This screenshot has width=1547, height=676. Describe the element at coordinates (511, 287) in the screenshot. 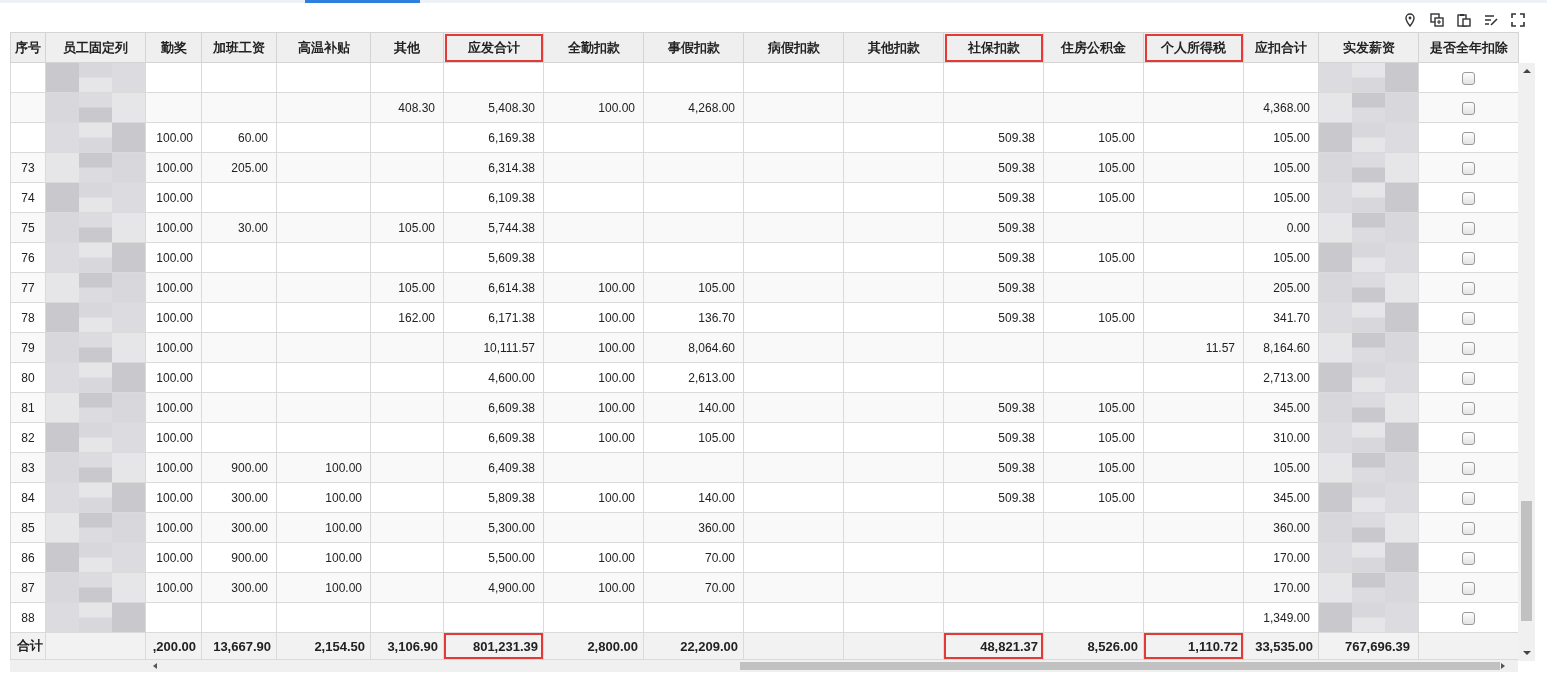

I see `table-cell: 6,614.38` at that location.